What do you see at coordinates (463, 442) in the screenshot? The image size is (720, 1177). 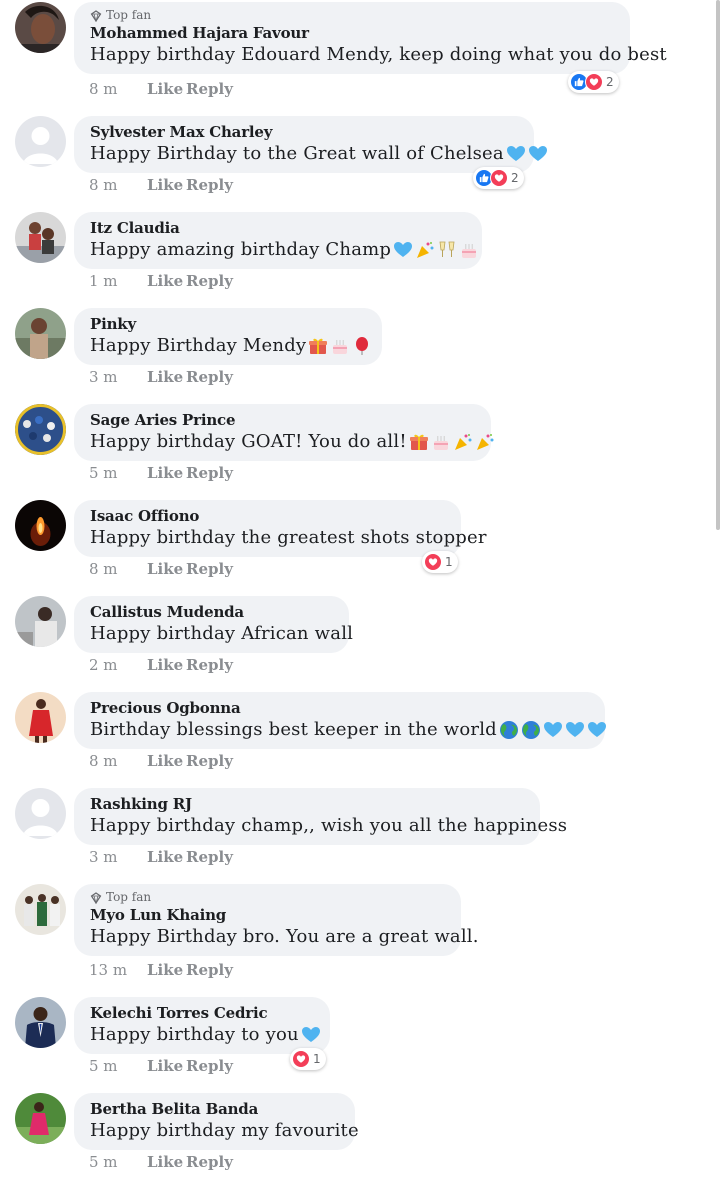 I see `party-popper-icon` at bounding box center [463, 442].